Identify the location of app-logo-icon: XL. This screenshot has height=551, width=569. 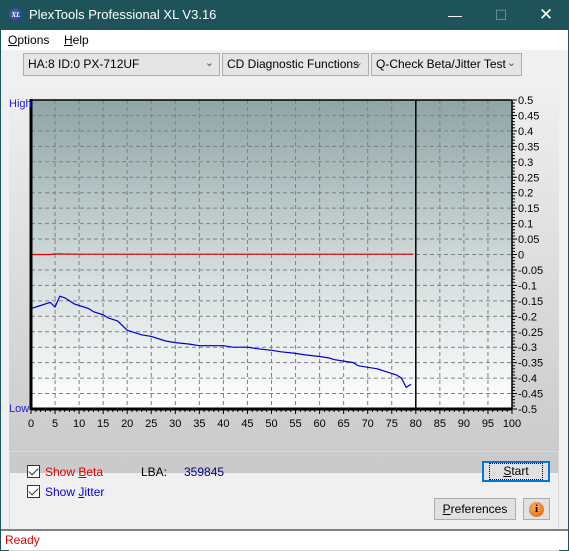
(16, 15).